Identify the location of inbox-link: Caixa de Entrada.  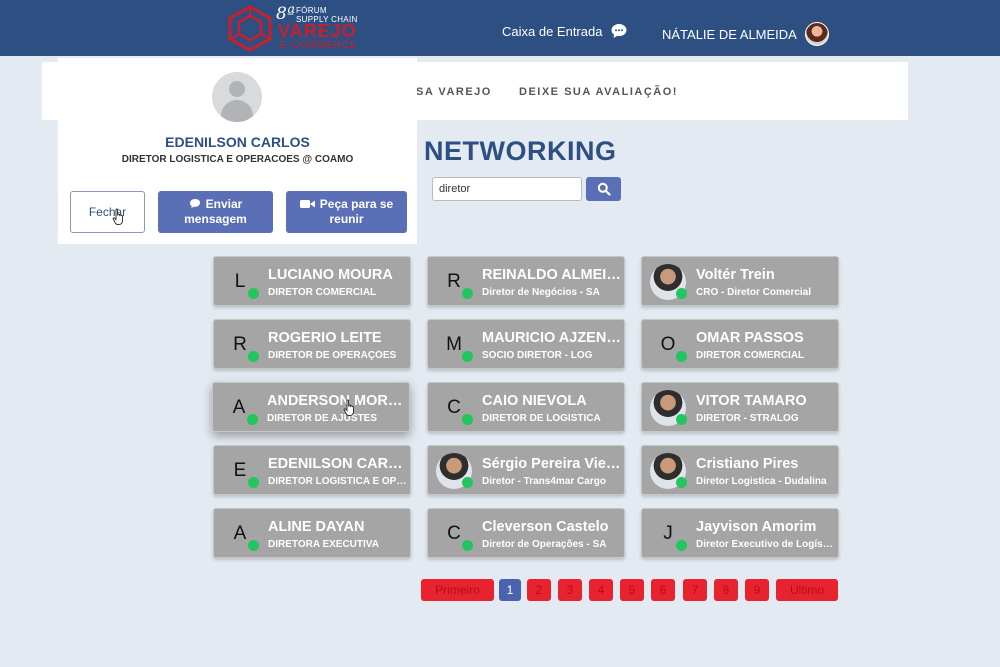
(565, 31).